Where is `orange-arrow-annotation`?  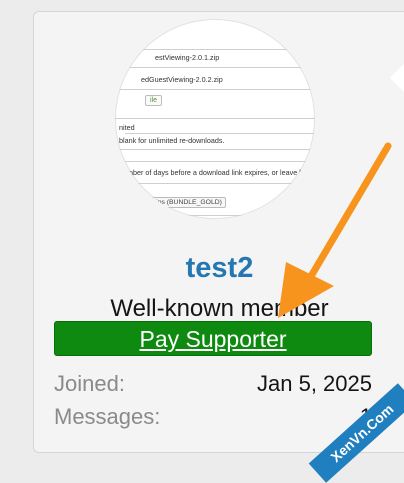 orange-arrow-annotation is located at coordinates (335, 230).